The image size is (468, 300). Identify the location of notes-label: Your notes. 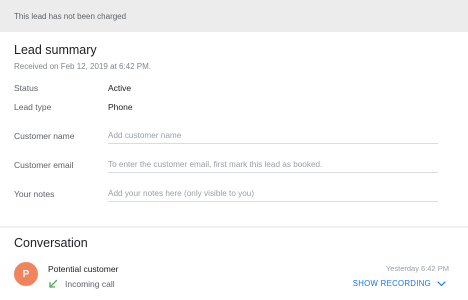
(34, 194).